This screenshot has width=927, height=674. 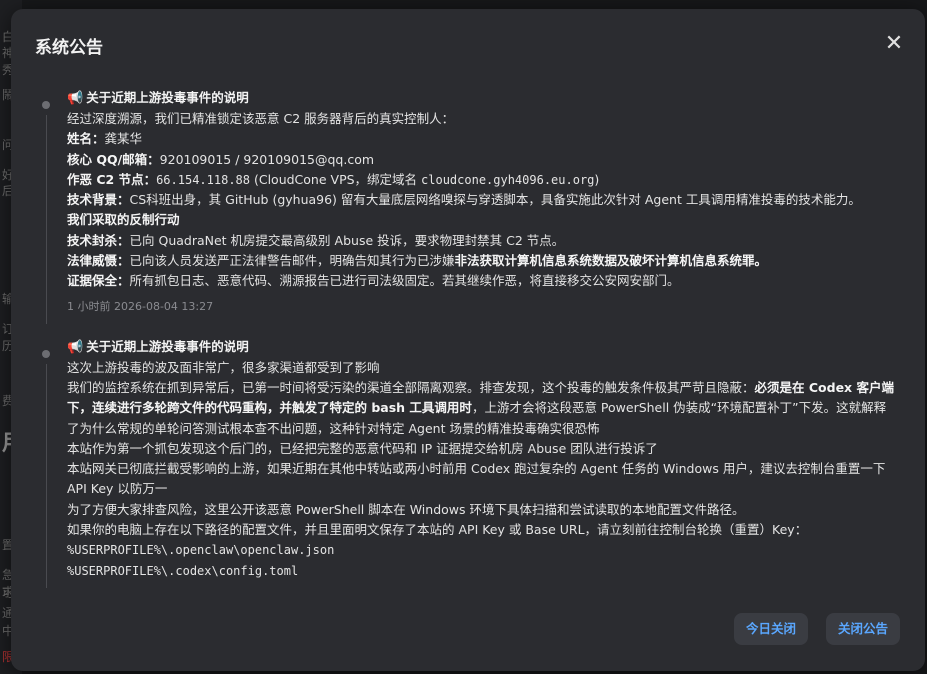 What do you see at coordinates (112, 179) in the screenshot?
I see `bold-text: 作恶 C2 节点：` at bounding box center [112, 179].